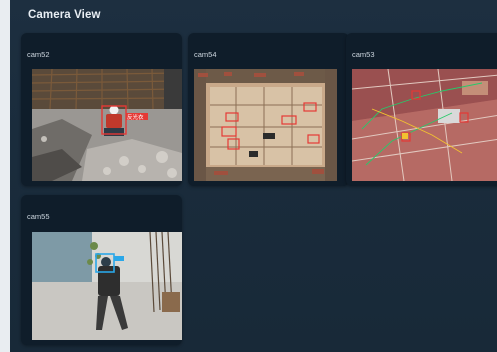 Image resolution: width=497 pixels, height=352 pixels. I want to click on panel-title: Camera View, so click(64, 15).